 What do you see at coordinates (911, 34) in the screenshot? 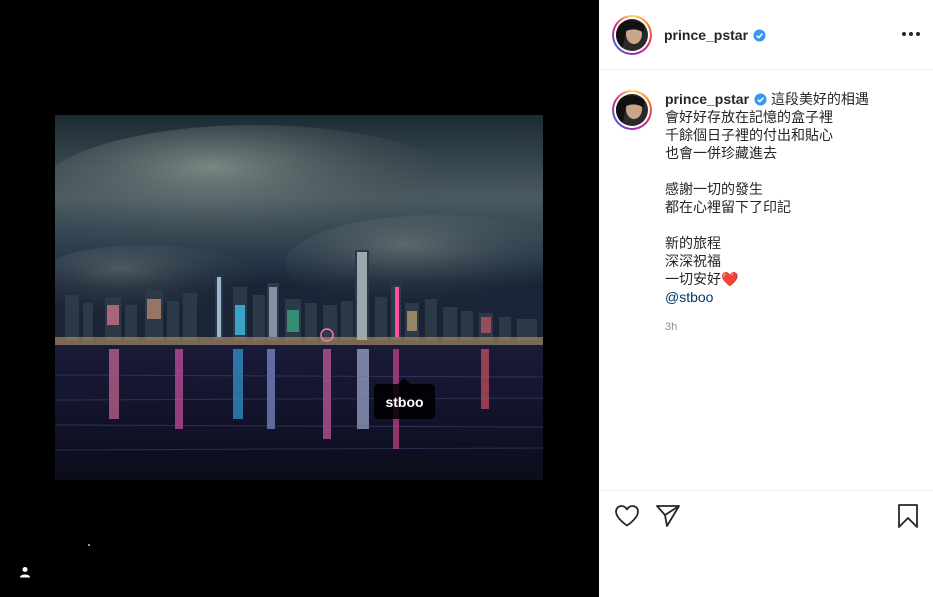
I see `more-options-button` at bounding box center [911, 34].